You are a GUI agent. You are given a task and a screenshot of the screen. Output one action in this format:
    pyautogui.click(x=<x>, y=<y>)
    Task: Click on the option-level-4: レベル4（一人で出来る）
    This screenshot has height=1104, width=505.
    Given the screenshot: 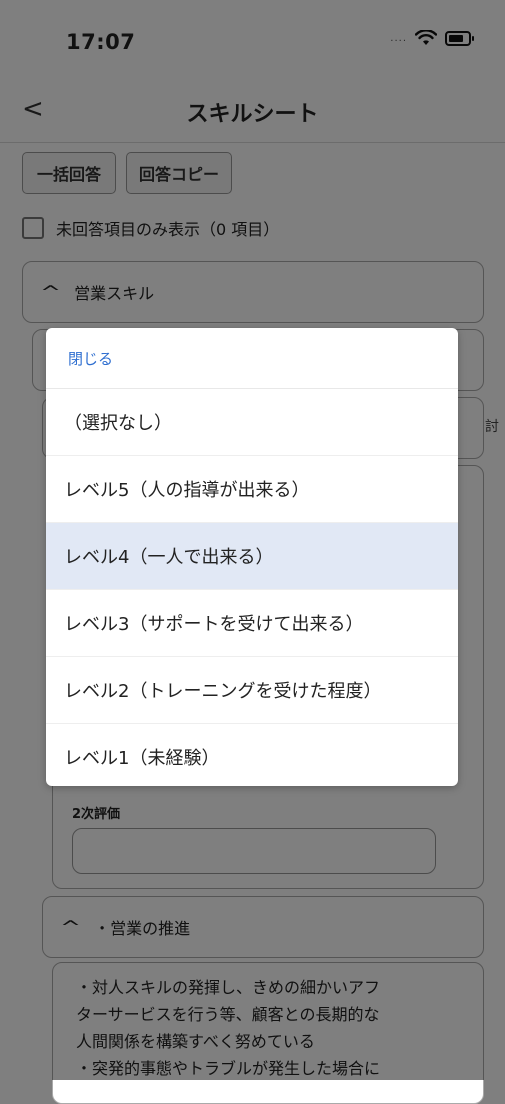 What is the action you would take?
    pyautogui.click(x=252, y=556)
    